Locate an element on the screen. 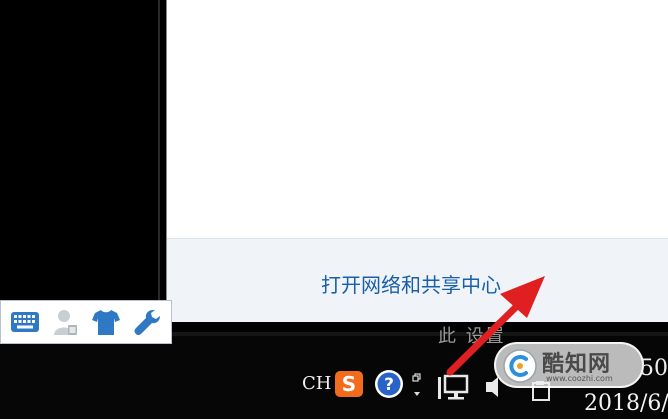  user-icon is located at coordinates (66, 322).